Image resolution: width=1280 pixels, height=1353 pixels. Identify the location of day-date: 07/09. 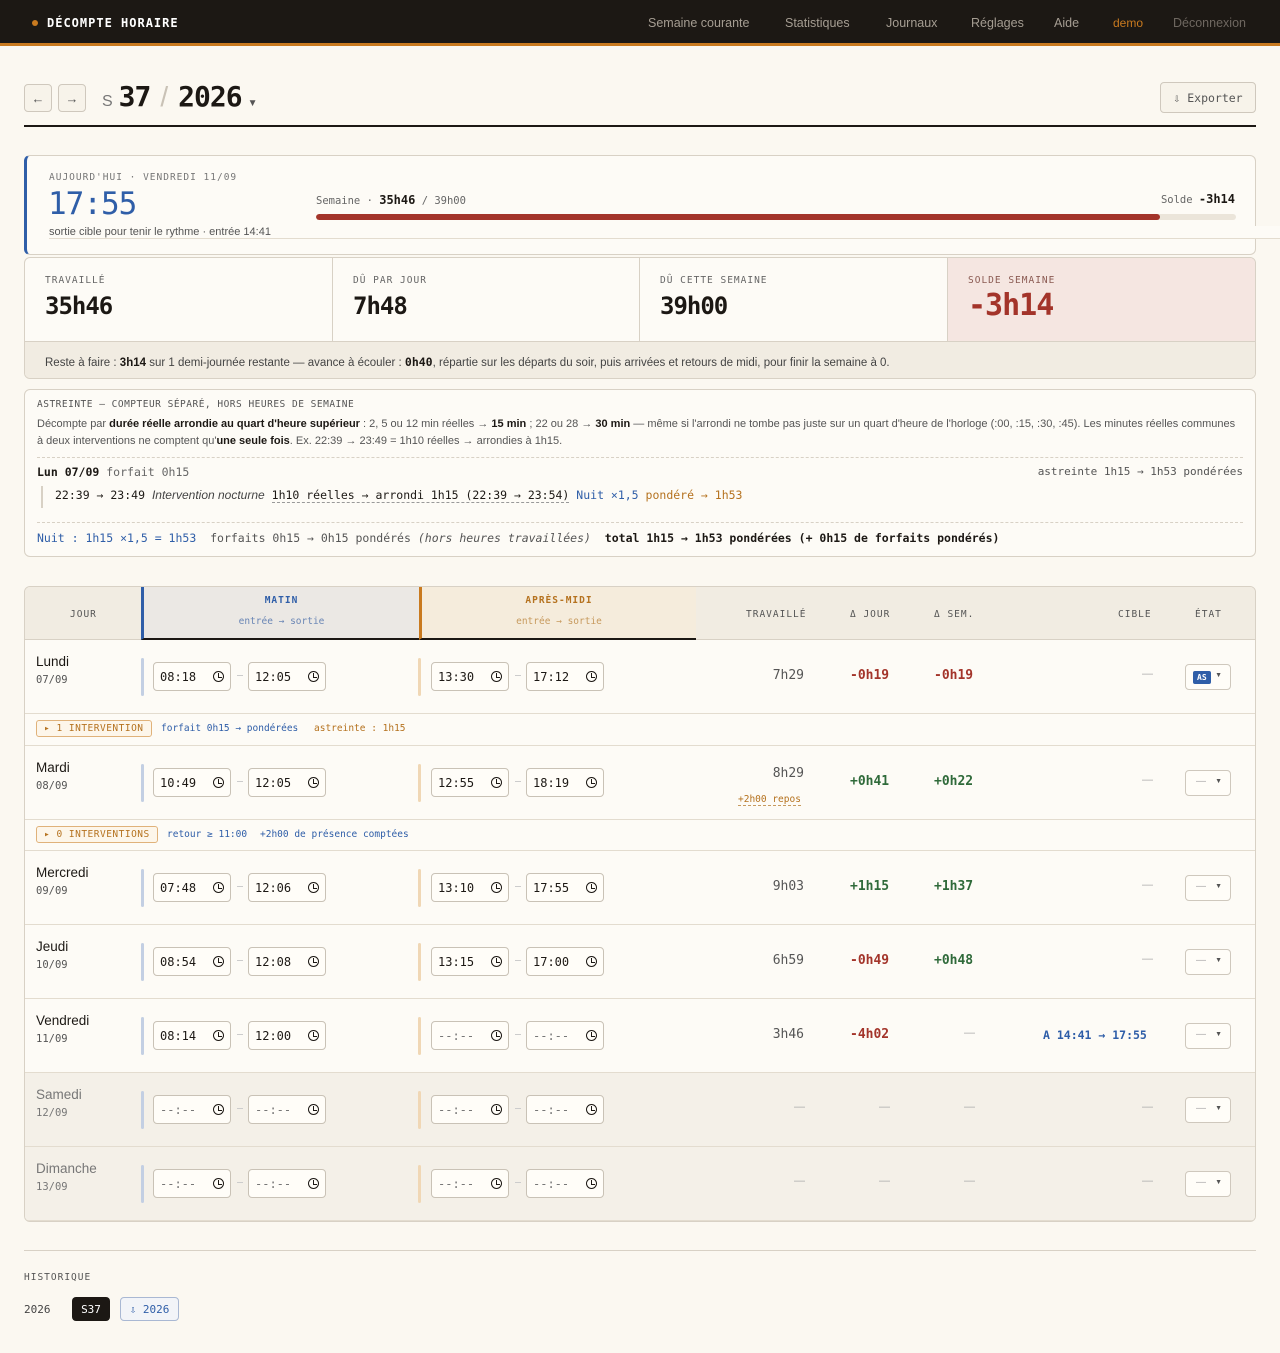
(52, 680).